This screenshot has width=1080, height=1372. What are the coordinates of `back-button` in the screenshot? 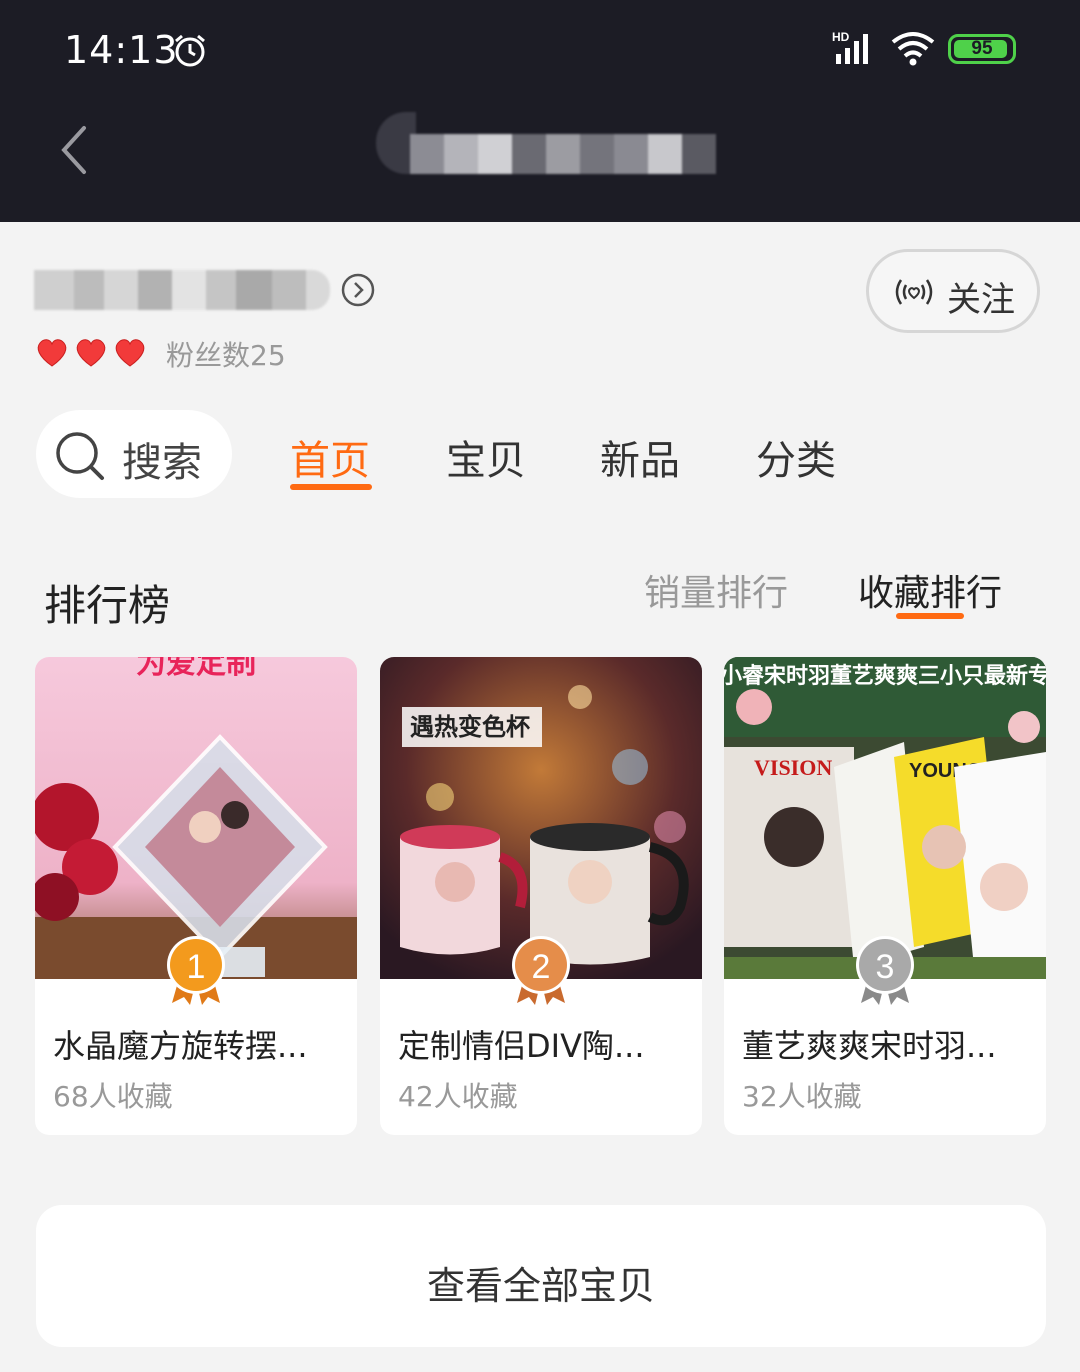 It's located at (78, 150).